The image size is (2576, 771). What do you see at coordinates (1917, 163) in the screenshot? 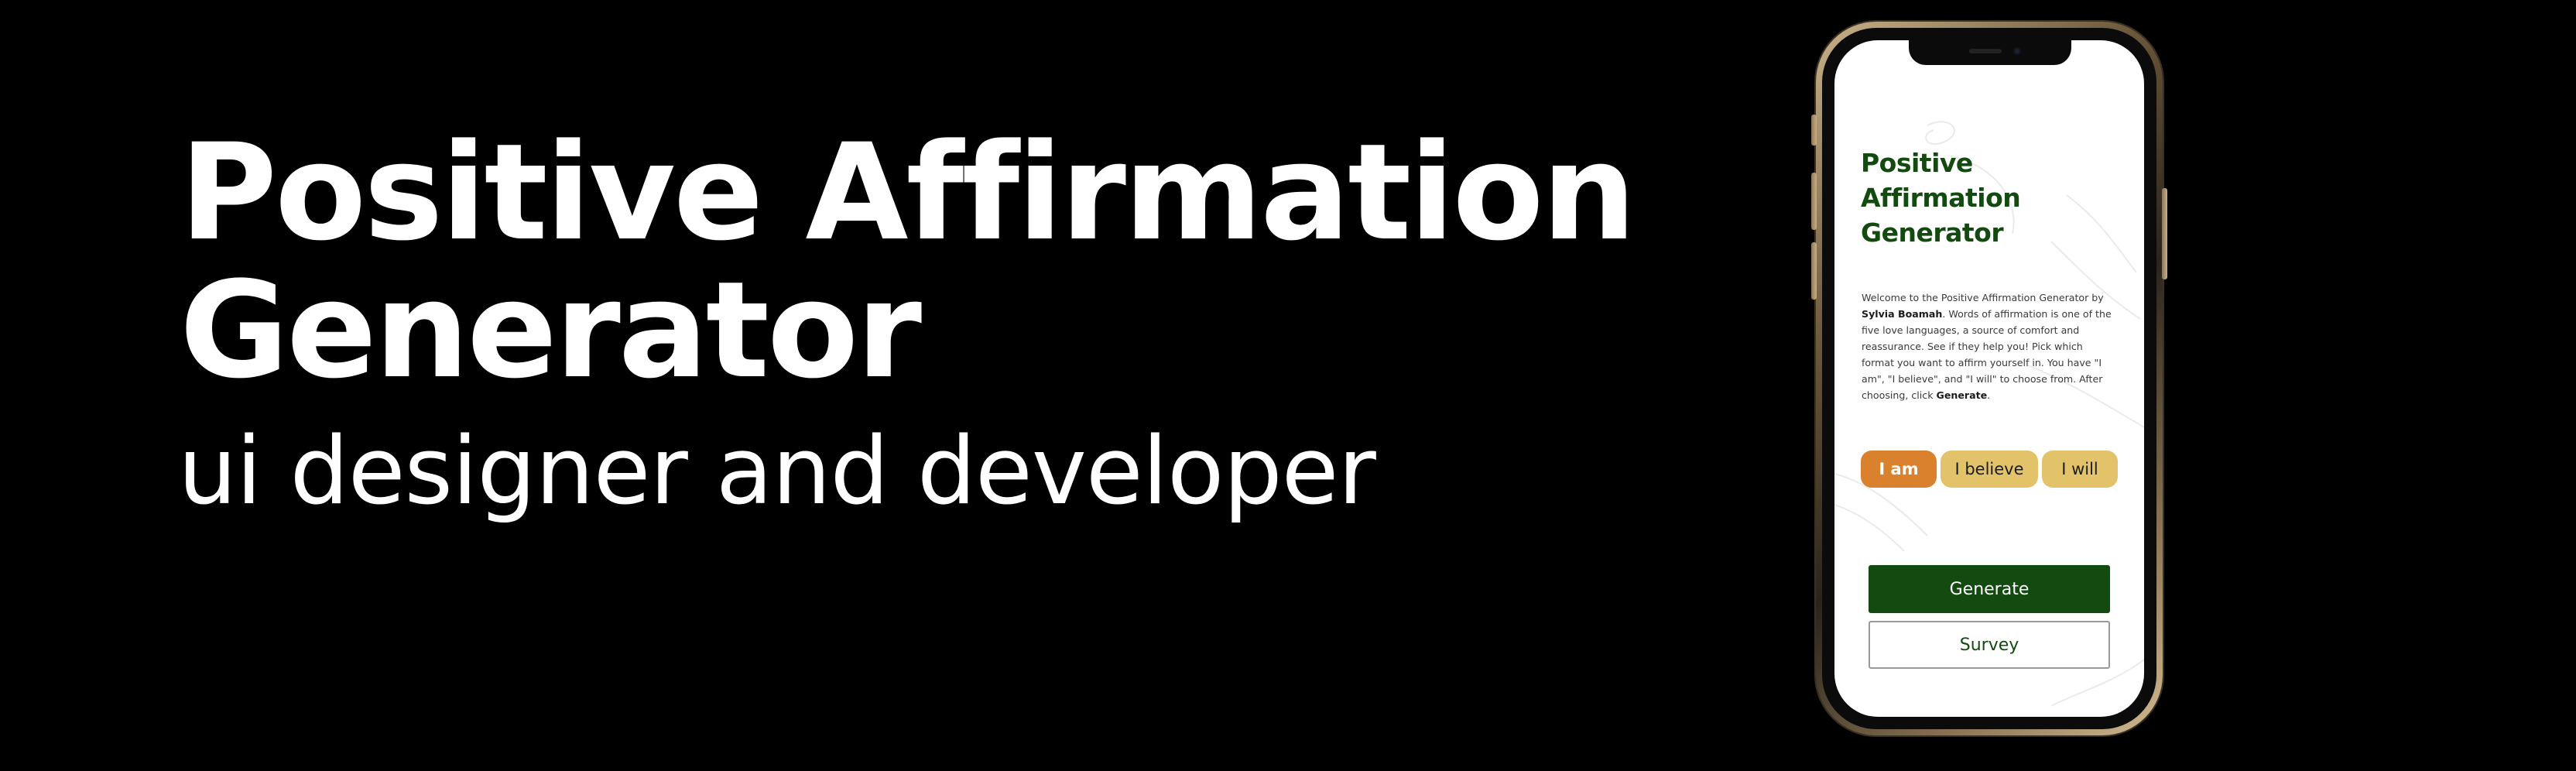
I see `app-title-line-1: Positive` at bounding box center [1917, 163].